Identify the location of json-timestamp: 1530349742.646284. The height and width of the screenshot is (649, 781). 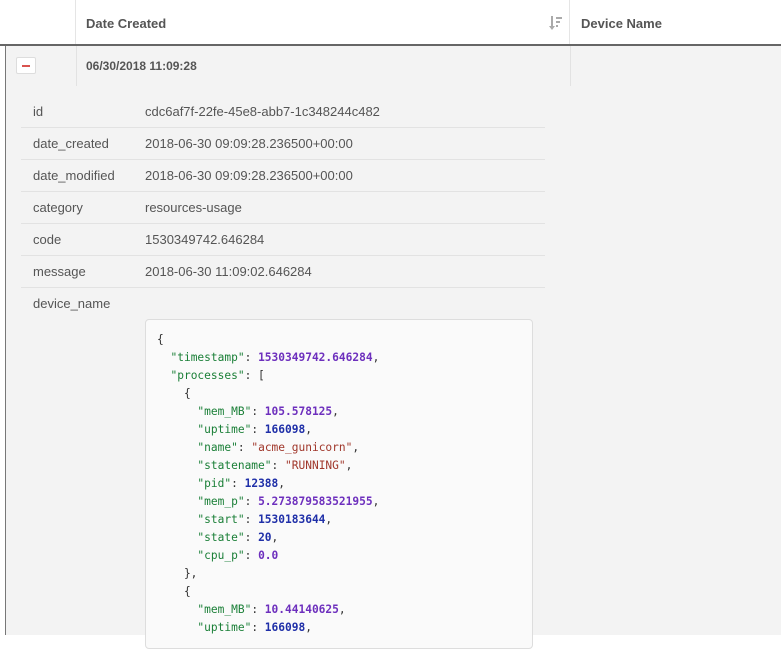
(315, 357).